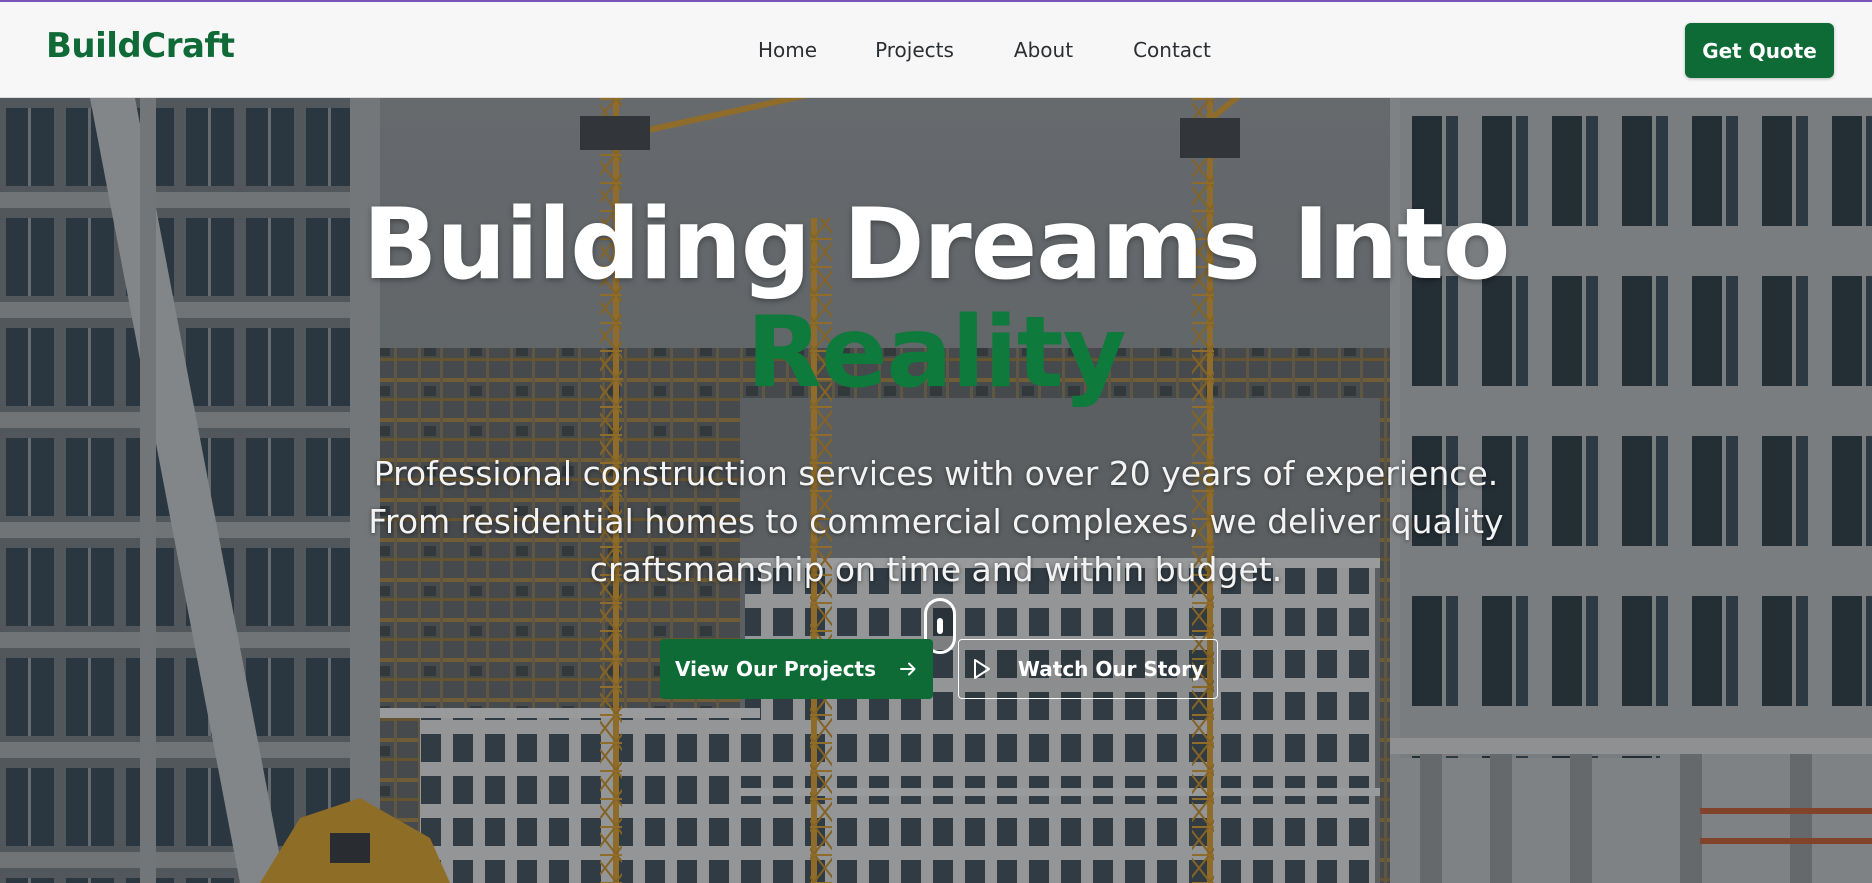  Describe the element at coordinates (1111, 669) in the screenshot. I see `watch-story-label: Watch Our Story` at that location.